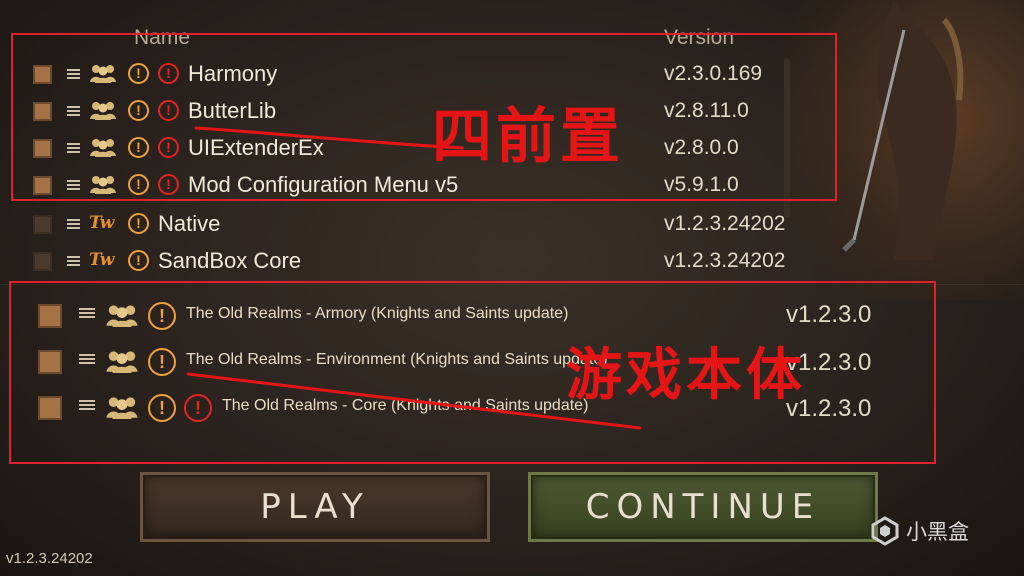  Describe the element at coordinates (686, 375) in the screenshot. I see `annotation-label-game-body: 游戏本体` at that location.